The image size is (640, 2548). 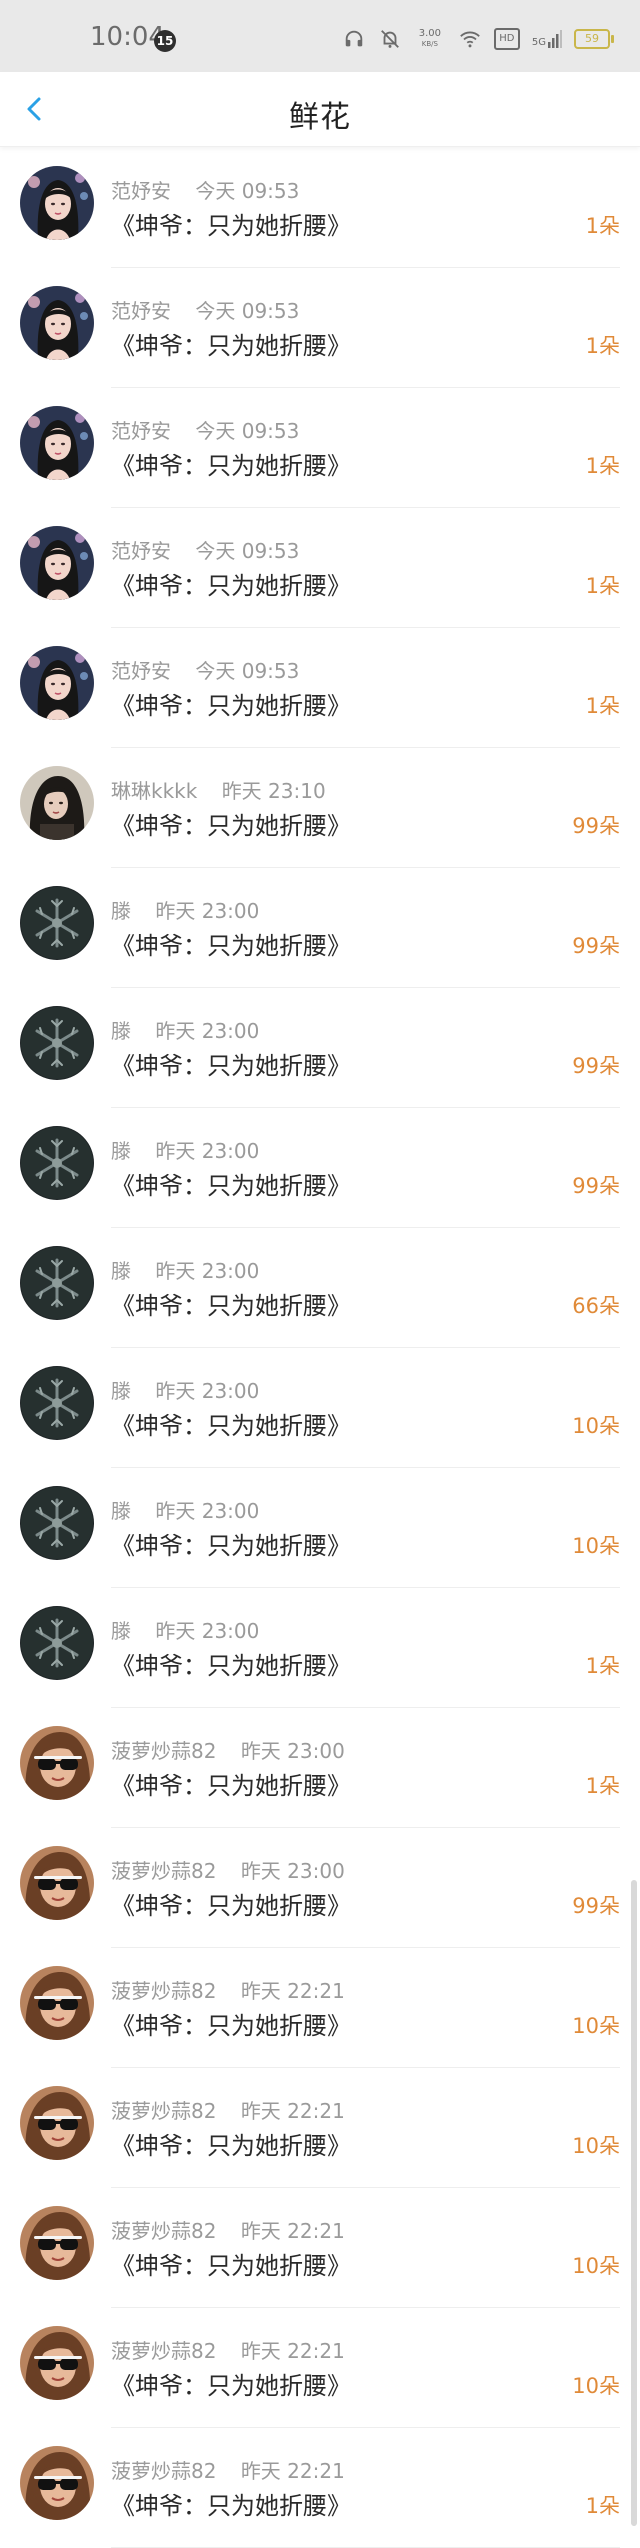 What do you see at coordinates (320, 2488) in the screenshot?
I see `gift-list-item: 菠萝炒蒜82 昨天 22:21 《坤爷：只为她折腰》 1朵` at bounding box center [320, 2488].